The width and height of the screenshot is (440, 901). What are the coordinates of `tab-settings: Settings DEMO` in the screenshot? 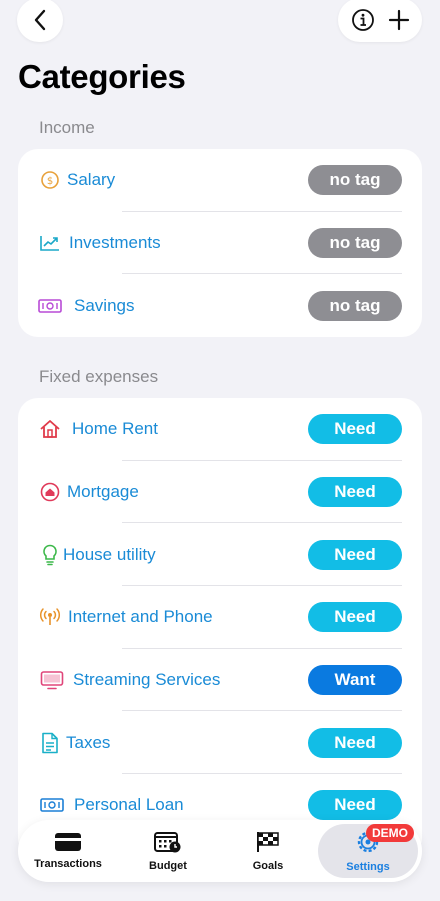 It's located at (368, 851).